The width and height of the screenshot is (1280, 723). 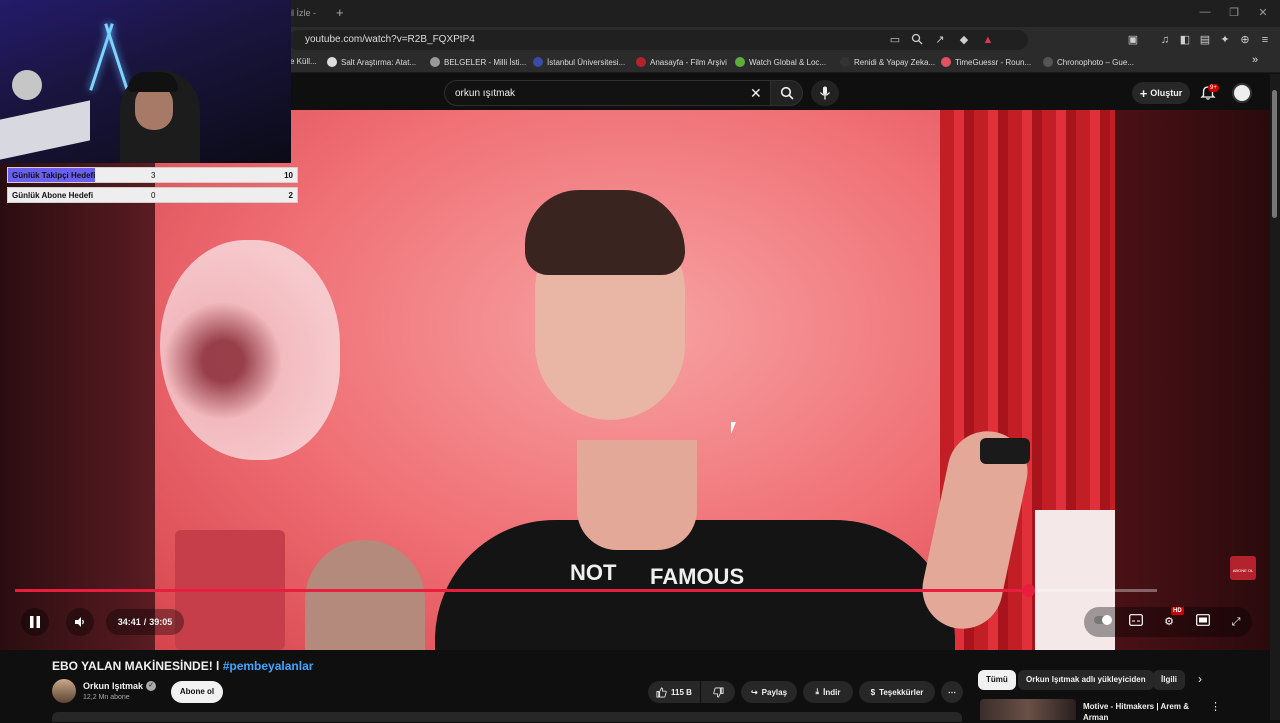 I want to click on person-shirt: NOT FAMOUS, so click(x=695, y=585).